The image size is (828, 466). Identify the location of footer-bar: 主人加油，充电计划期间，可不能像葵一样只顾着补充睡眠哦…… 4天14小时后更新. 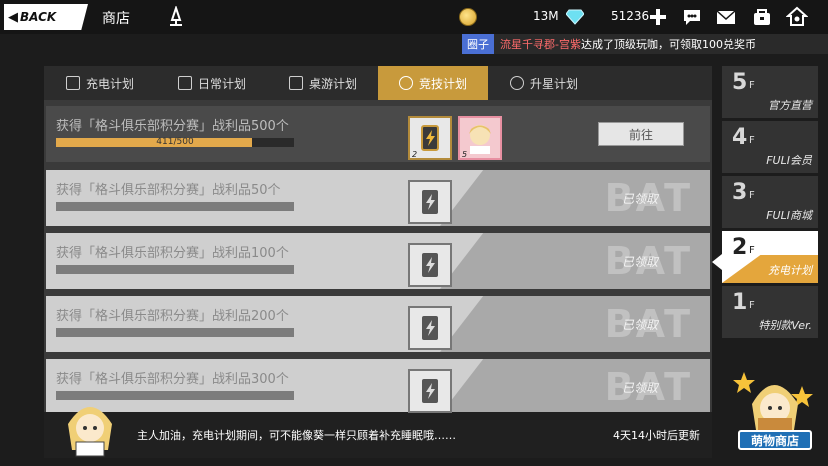
(378, 432).